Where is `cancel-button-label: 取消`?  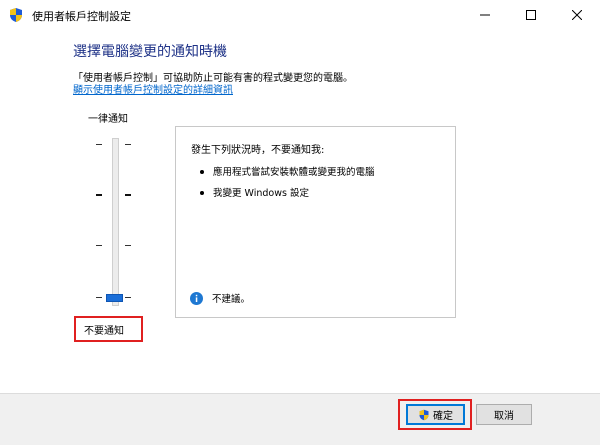
cancel-button-label: 取消 is located at coordinates (504, 416).